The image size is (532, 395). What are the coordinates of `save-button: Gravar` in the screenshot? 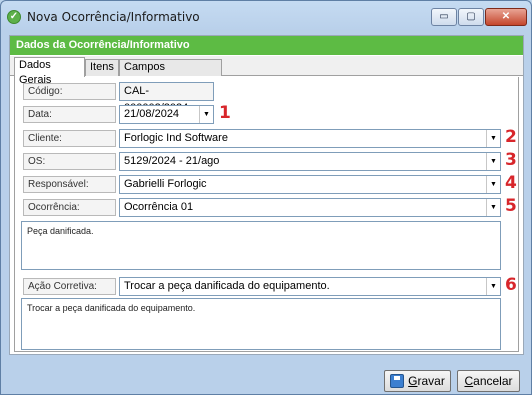 It's located at (417, 381).